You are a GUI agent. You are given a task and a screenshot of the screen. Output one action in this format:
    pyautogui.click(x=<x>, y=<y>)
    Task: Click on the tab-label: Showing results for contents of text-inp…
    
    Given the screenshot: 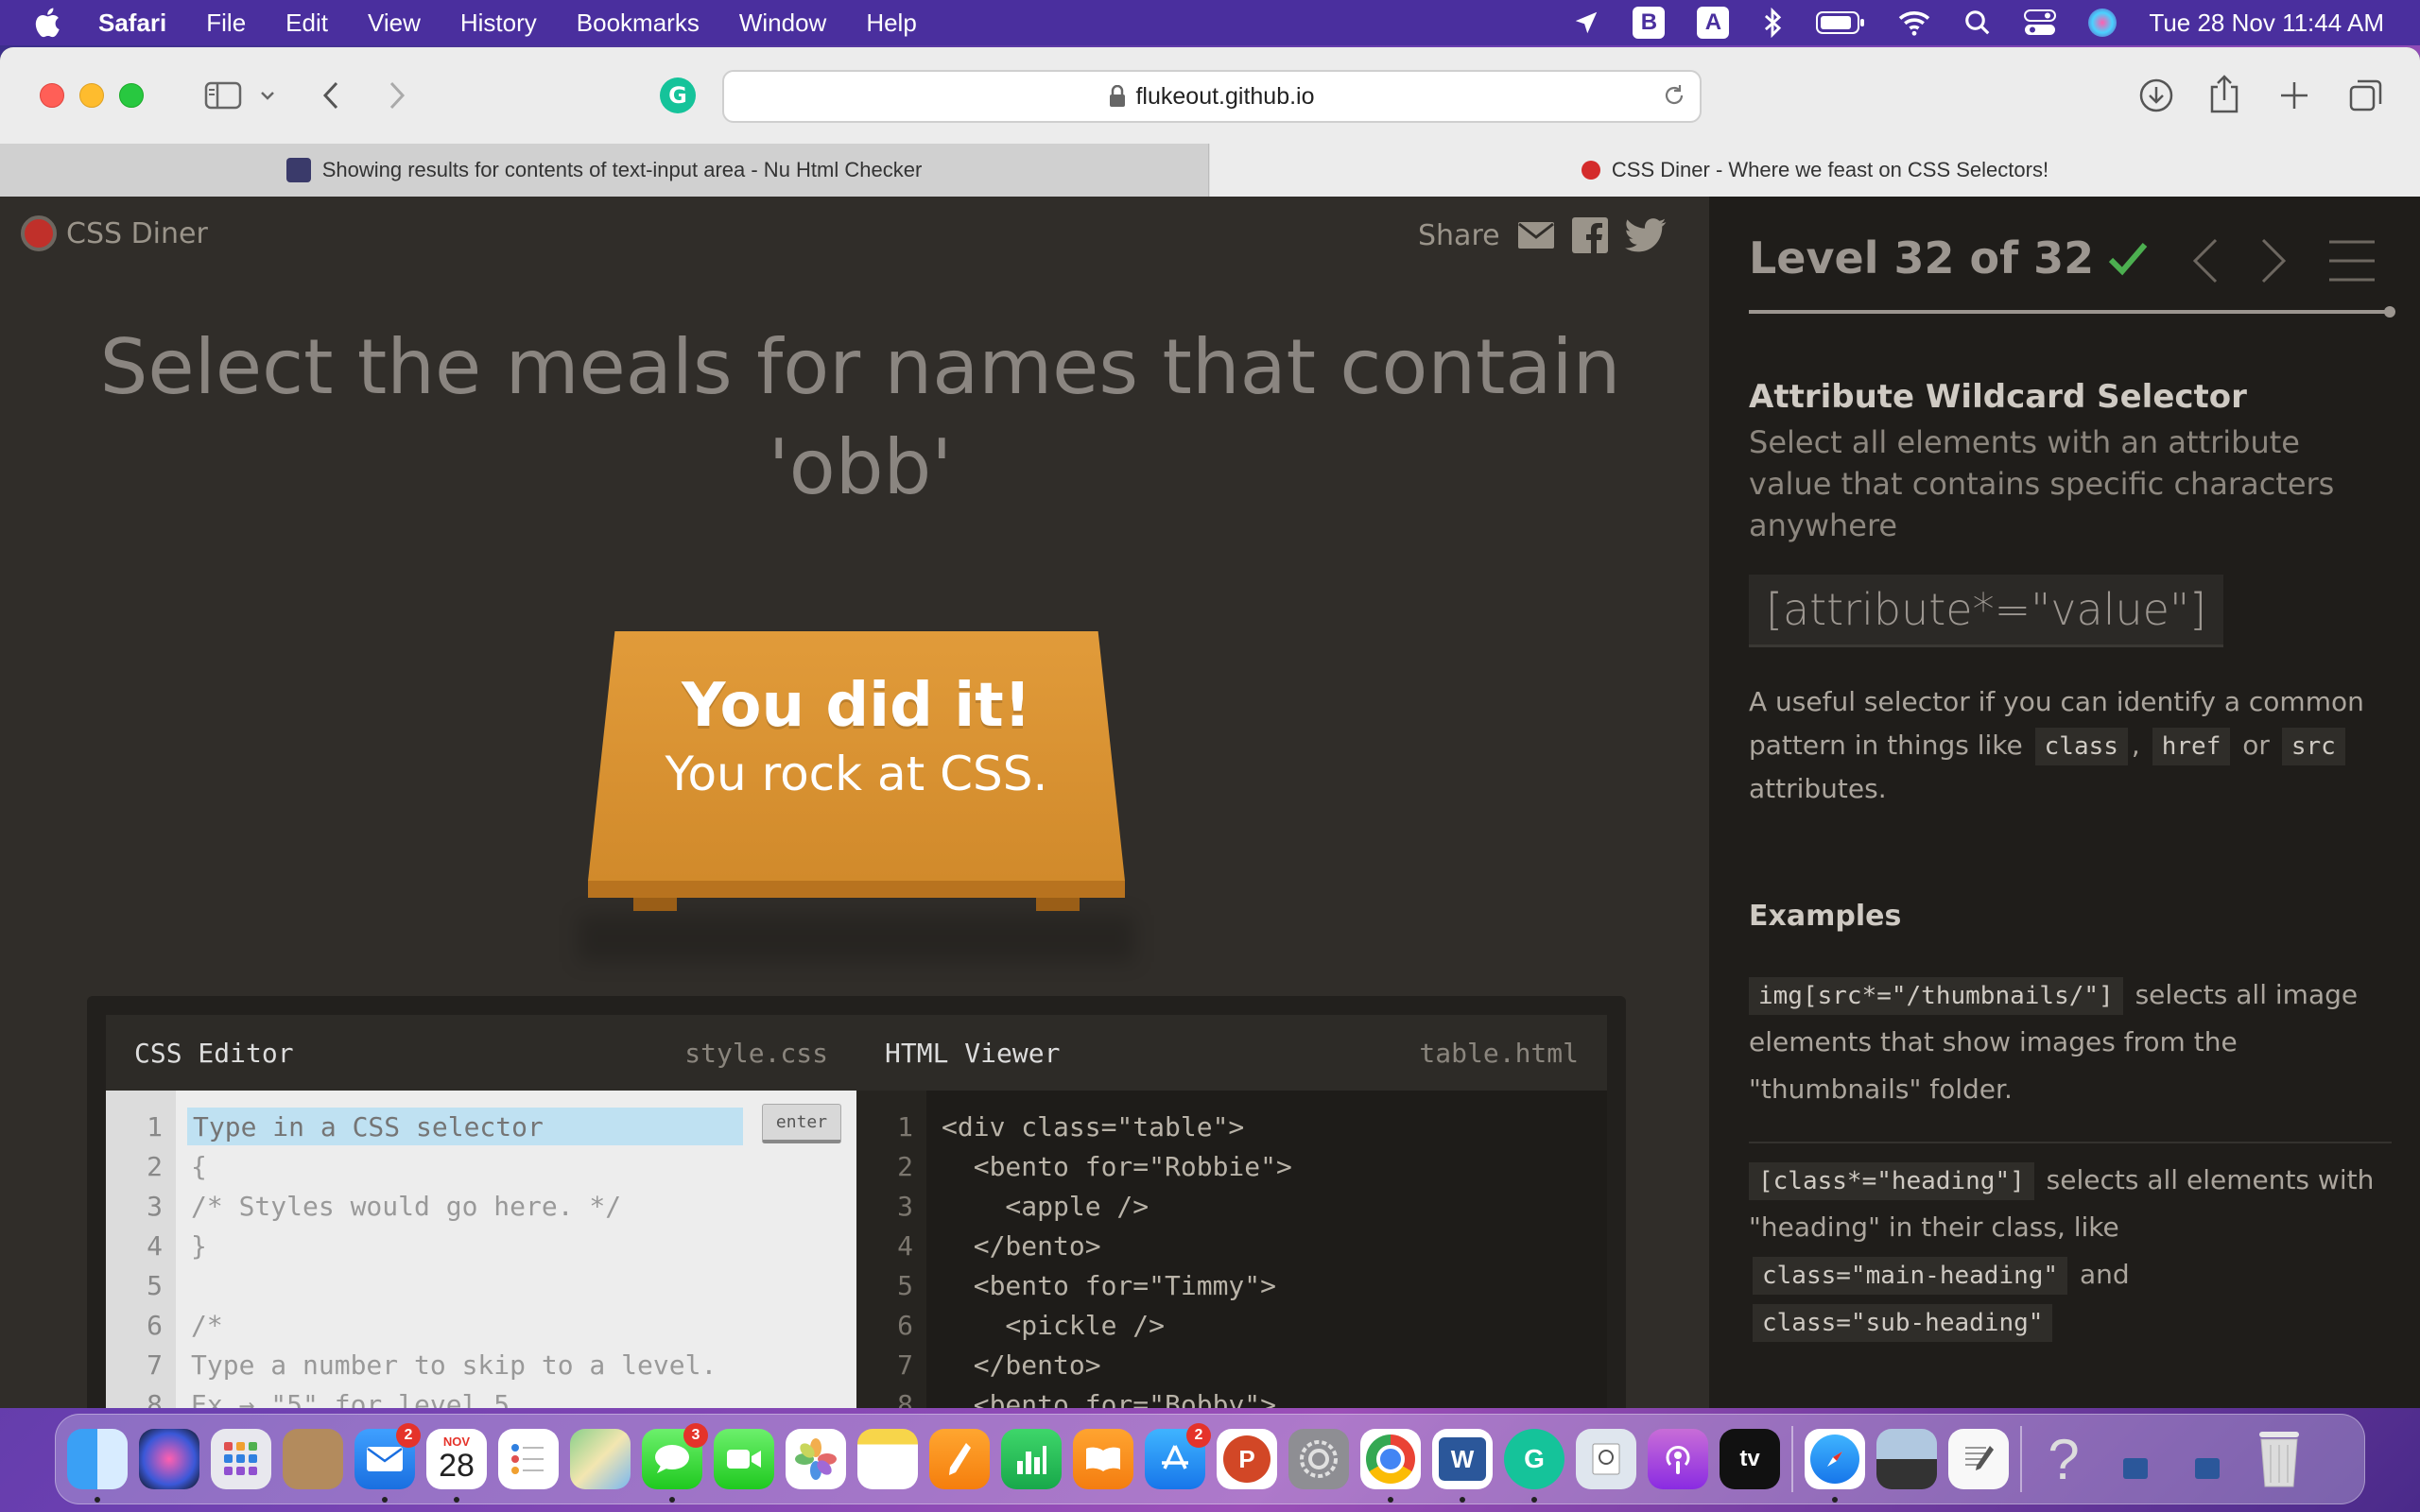 What is the action you would take?
    pyautogui.click(x=622, y=169)
    